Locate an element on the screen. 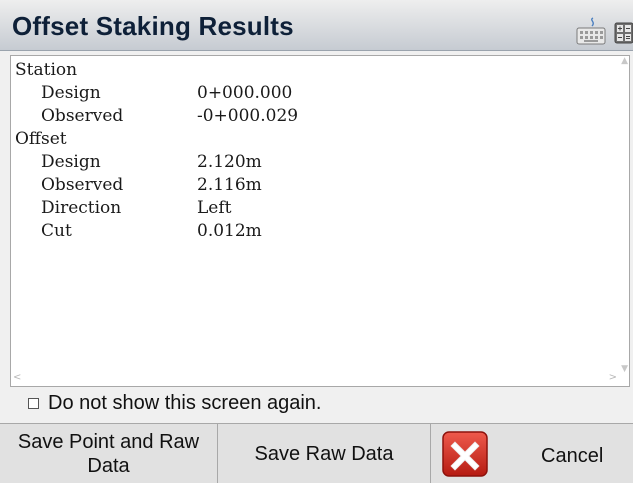  offset-direction-row: Direction Left is located at coordinates (156, 208).